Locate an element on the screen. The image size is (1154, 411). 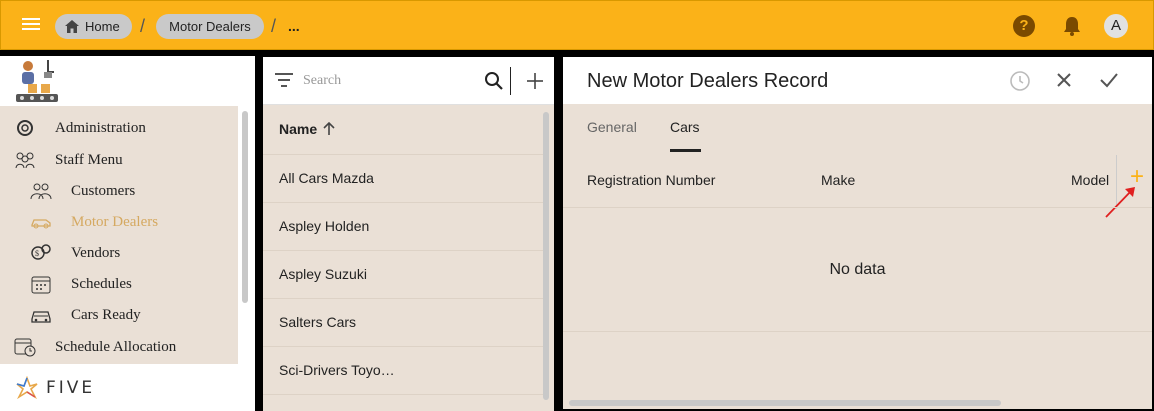
sidebar-item-customers: Customers is located at coordinates (82, 191).